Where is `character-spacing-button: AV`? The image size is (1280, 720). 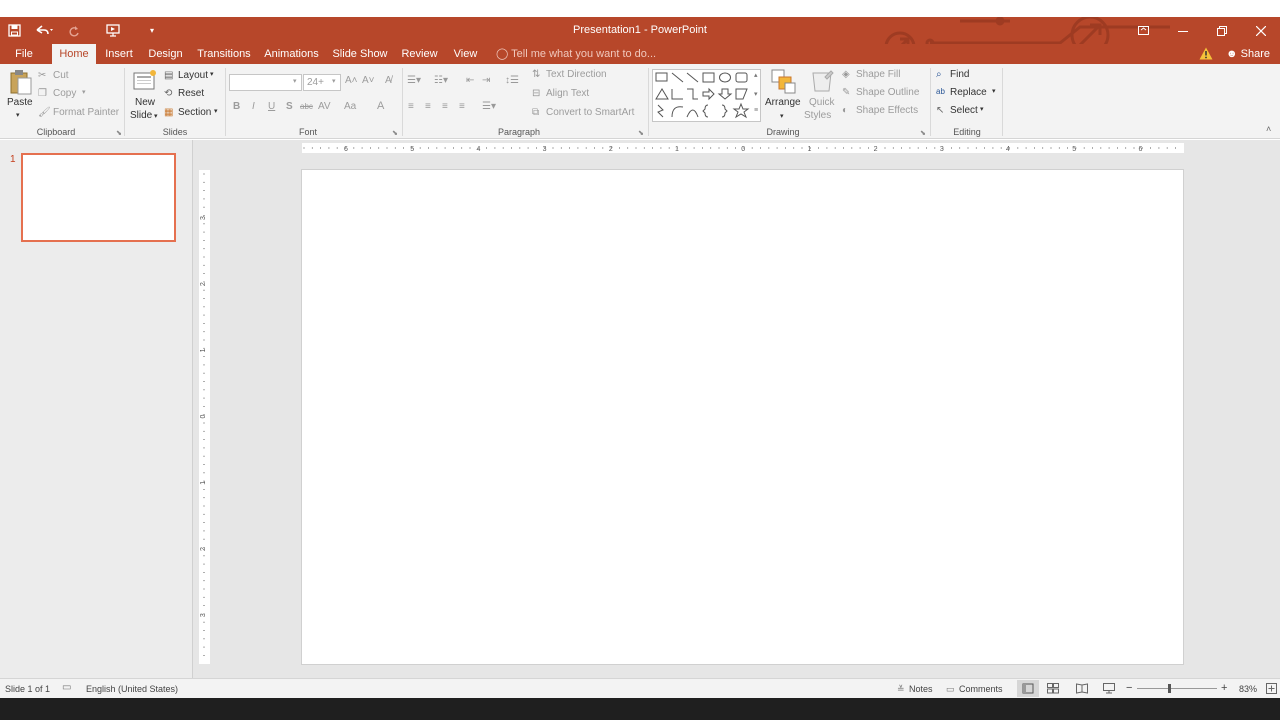
character-spacing-button: AV is located at coordinates (324, 106).